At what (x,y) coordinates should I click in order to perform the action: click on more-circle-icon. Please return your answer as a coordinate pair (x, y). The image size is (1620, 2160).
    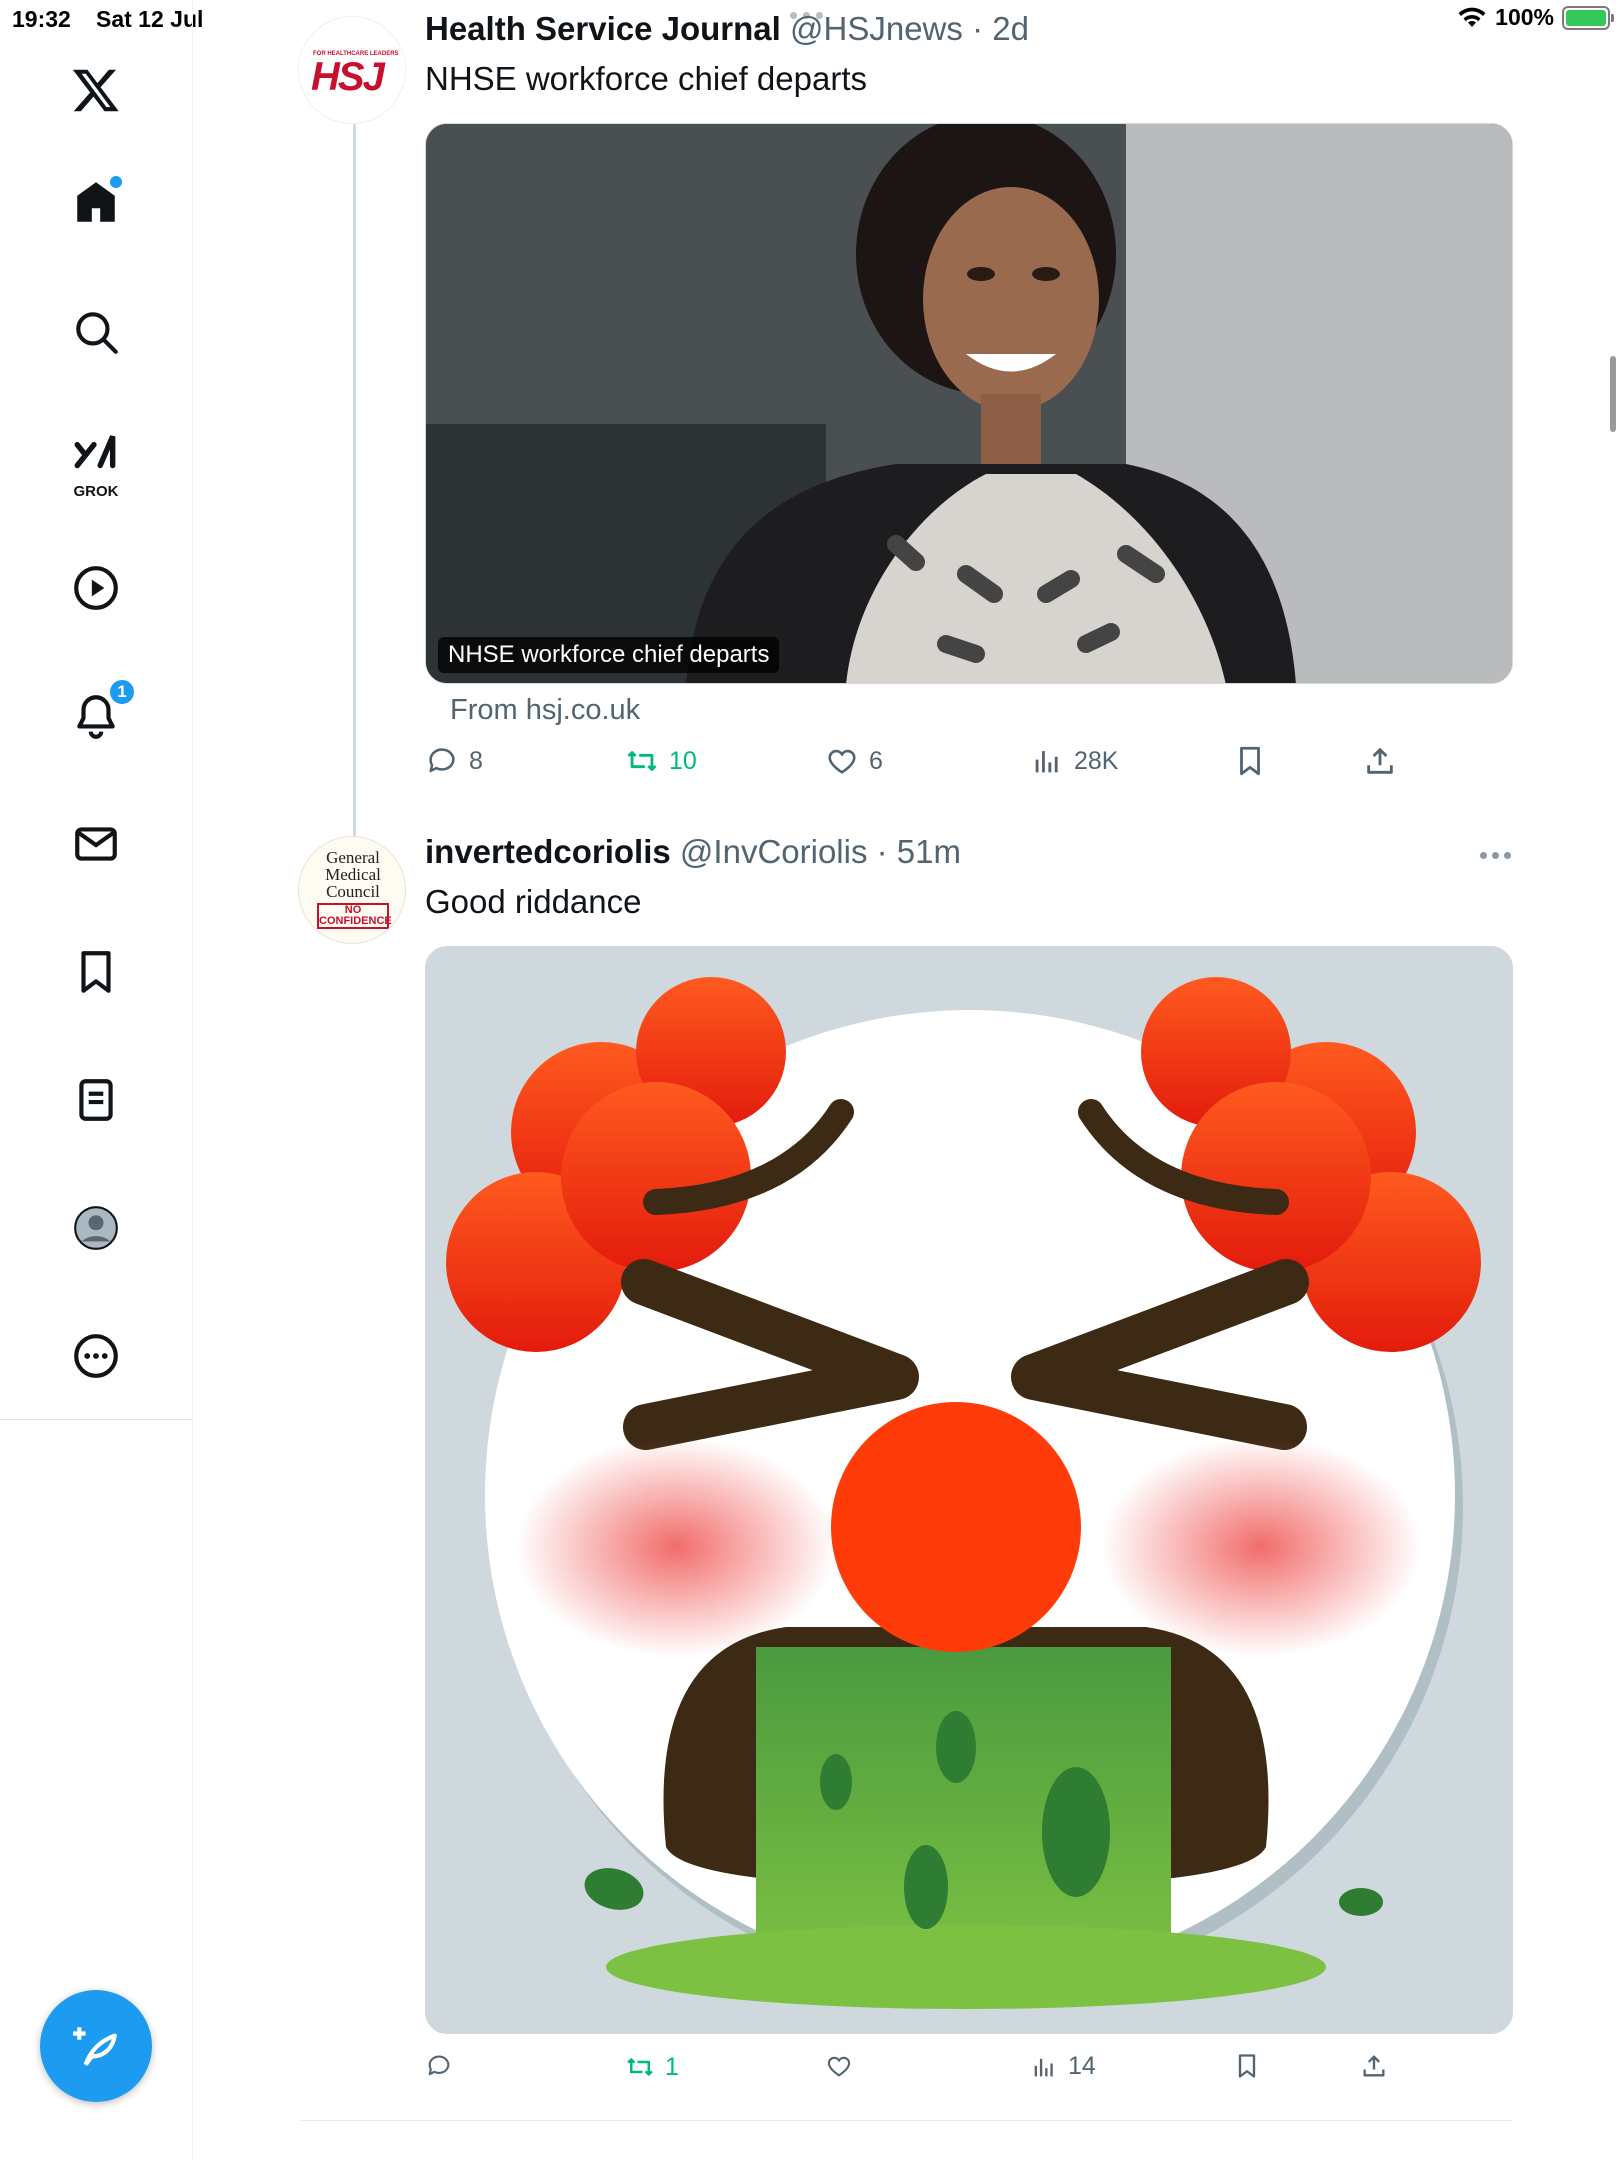
    Looking at the image, I should click on (96, 1356).